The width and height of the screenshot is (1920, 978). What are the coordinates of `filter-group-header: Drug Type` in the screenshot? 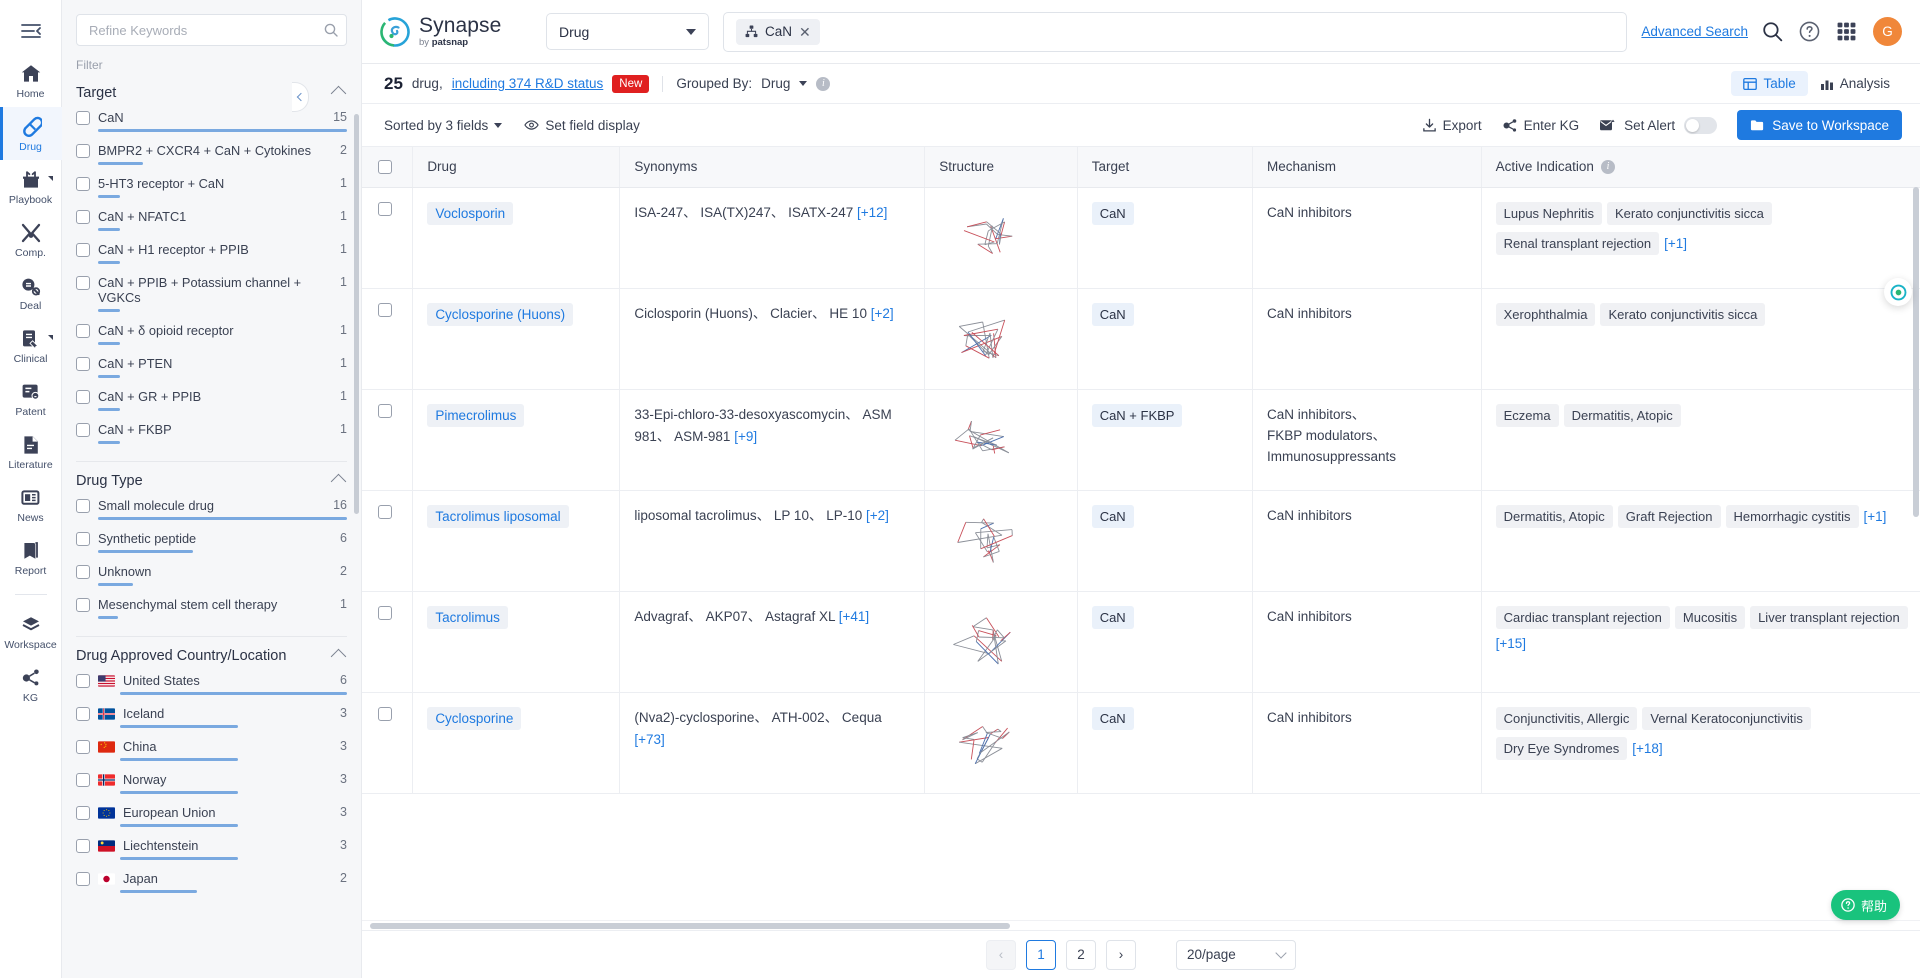 It's located at (211, 482).